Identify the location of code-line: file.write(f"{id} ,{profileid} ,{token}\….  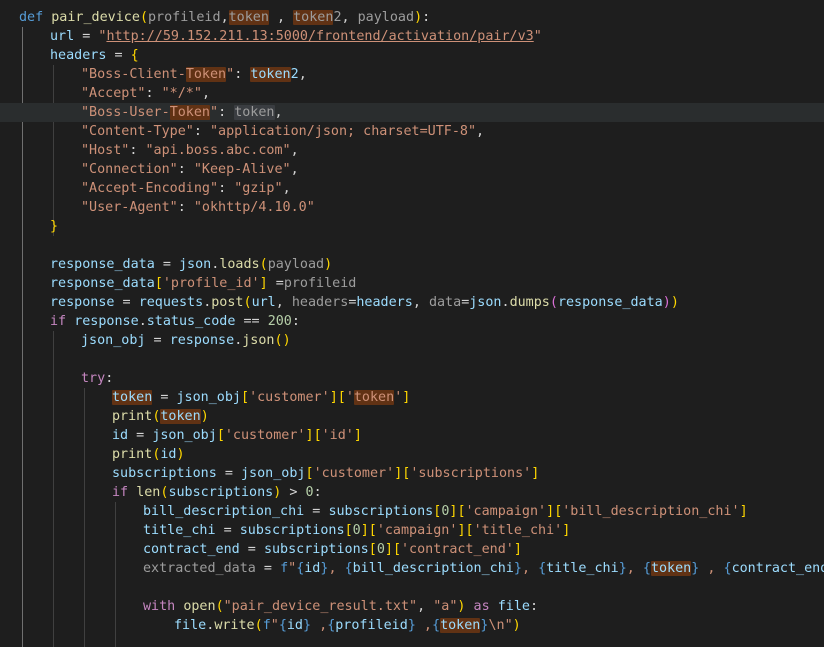
(412, 625).